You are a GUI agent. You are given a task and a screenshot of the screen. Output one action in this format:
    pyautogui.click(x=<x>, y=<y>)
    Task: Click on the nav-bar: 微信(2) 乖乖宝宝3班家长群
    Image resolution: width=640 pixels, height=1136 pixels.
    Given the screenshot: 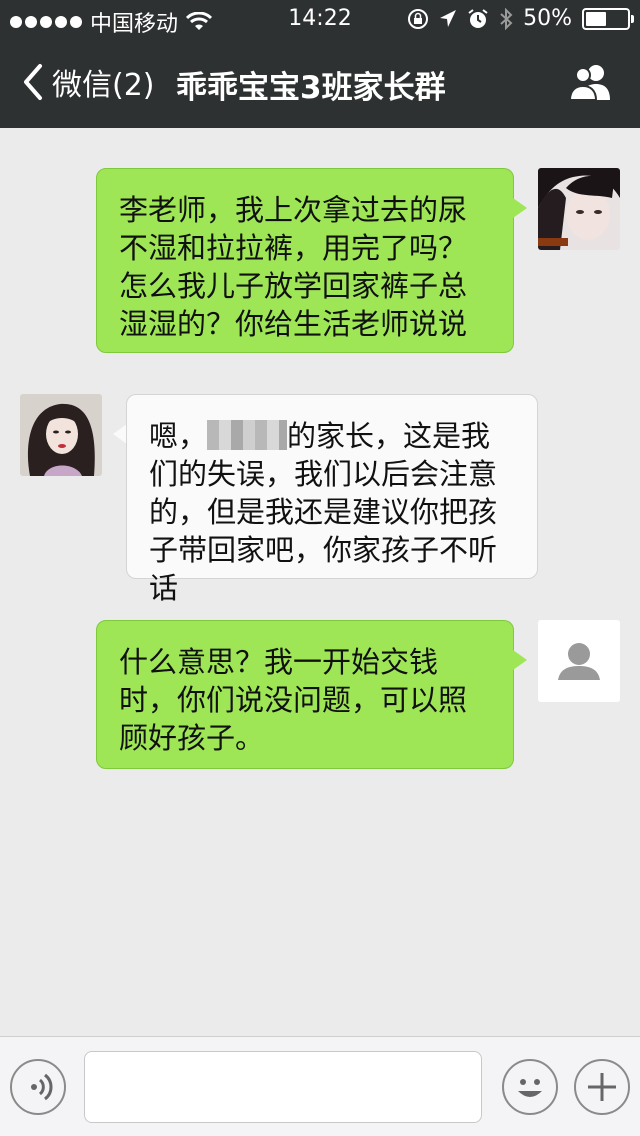 What is the action you would take?
    pyautogui.click(x=320, y=84)
    